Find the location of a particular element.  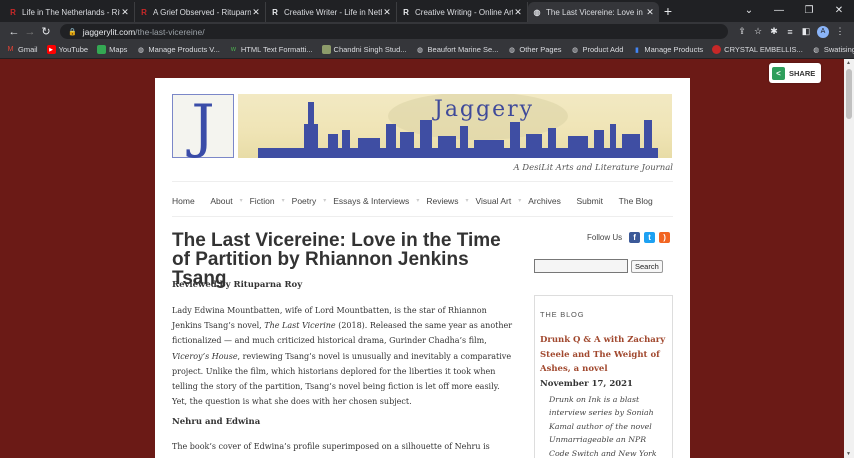

jaggery-banner: Jaggery is located at coordinates (455, 126).